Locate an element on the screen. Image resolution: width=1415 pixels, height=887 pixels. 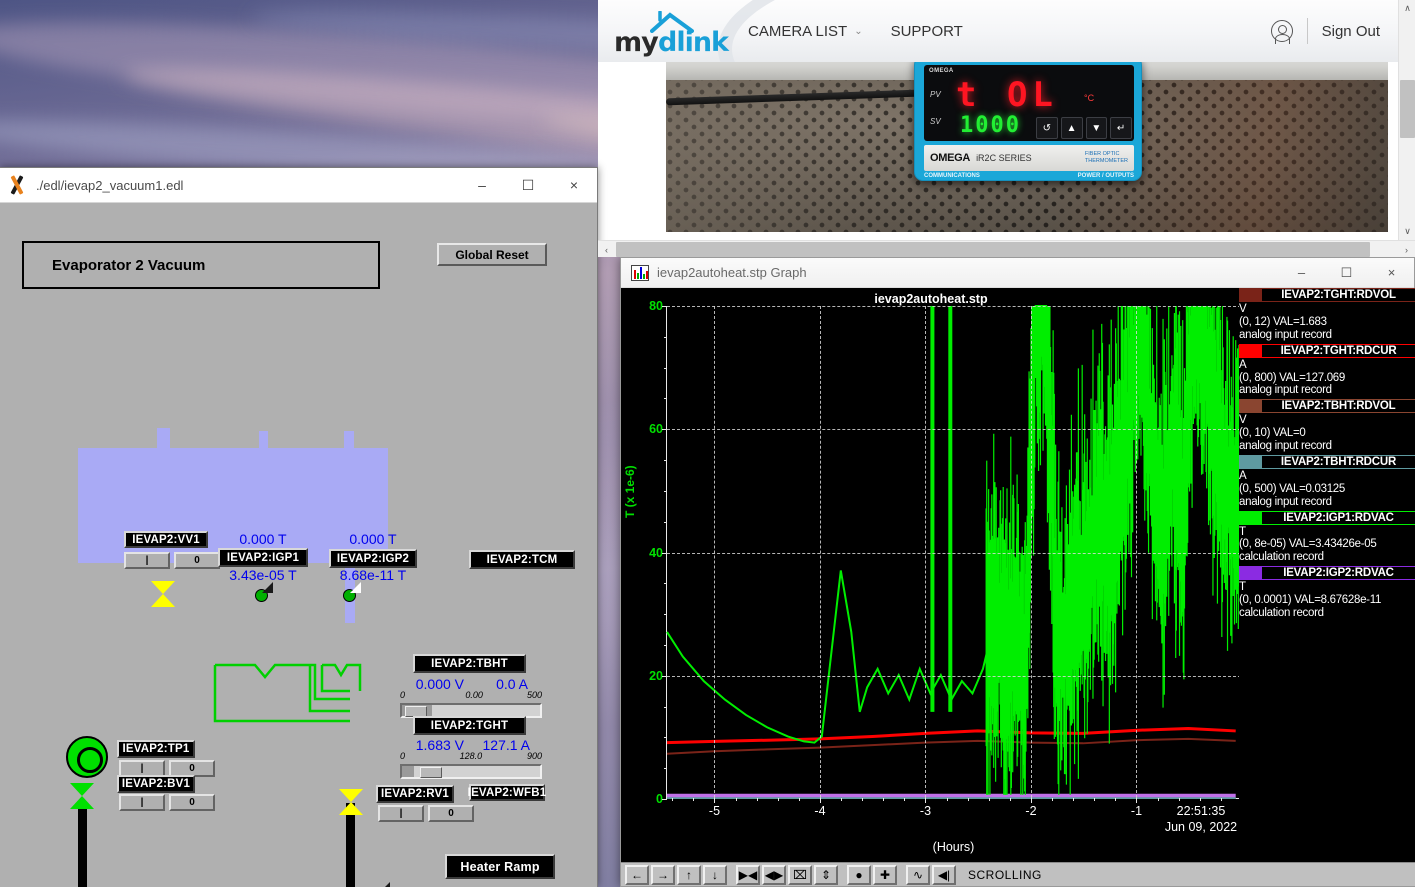
bv1-on-button: | is located at coordinates (142, 802).